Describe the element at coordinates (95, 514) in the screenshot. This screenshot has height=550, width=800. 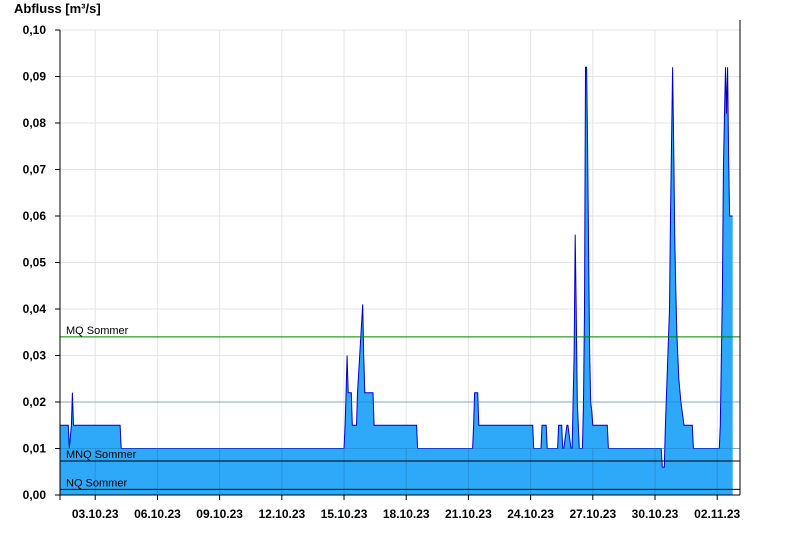
I see `x-tick-label: 03.10.23` at that location.